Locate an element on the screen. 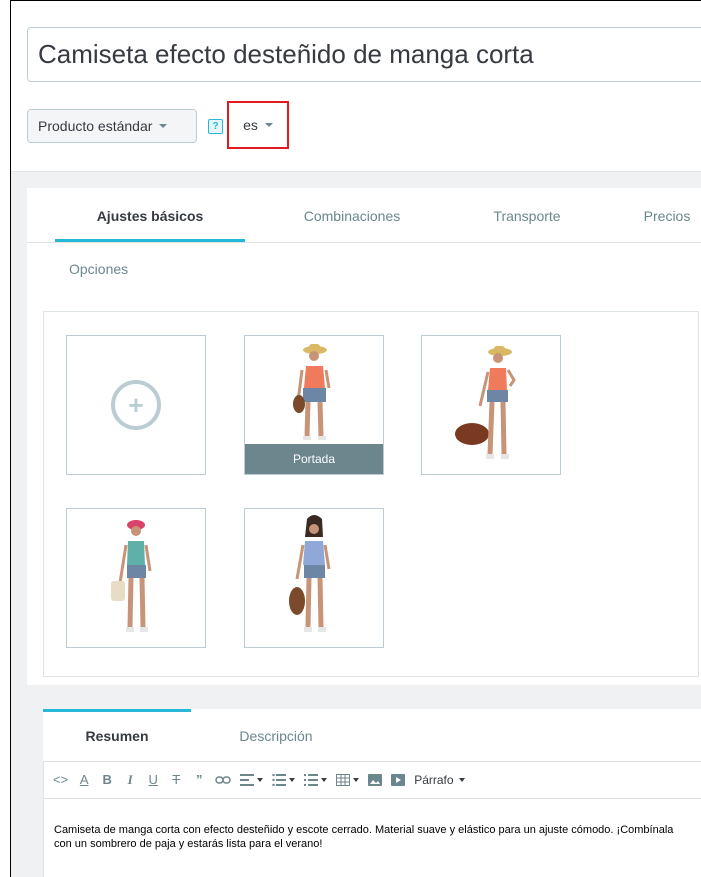  paragraph-format-select: Párrafo is located at coordinates (439, 780).